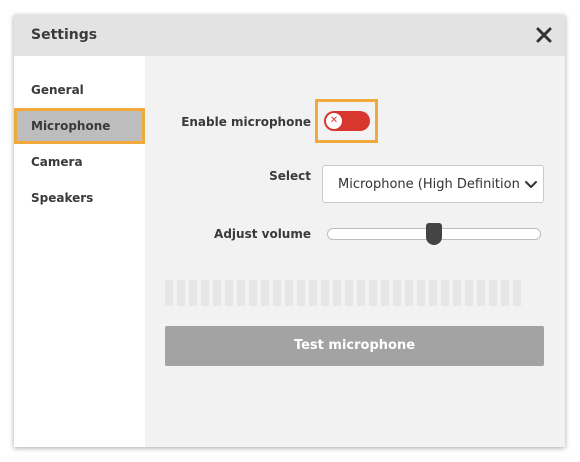 Image resolution: width=580 pixels, height=462 pixels. What do you see at coordinates (334, 121) in the screenshot?
I see `x-icon: ✕` at bounding box center [334, 121].